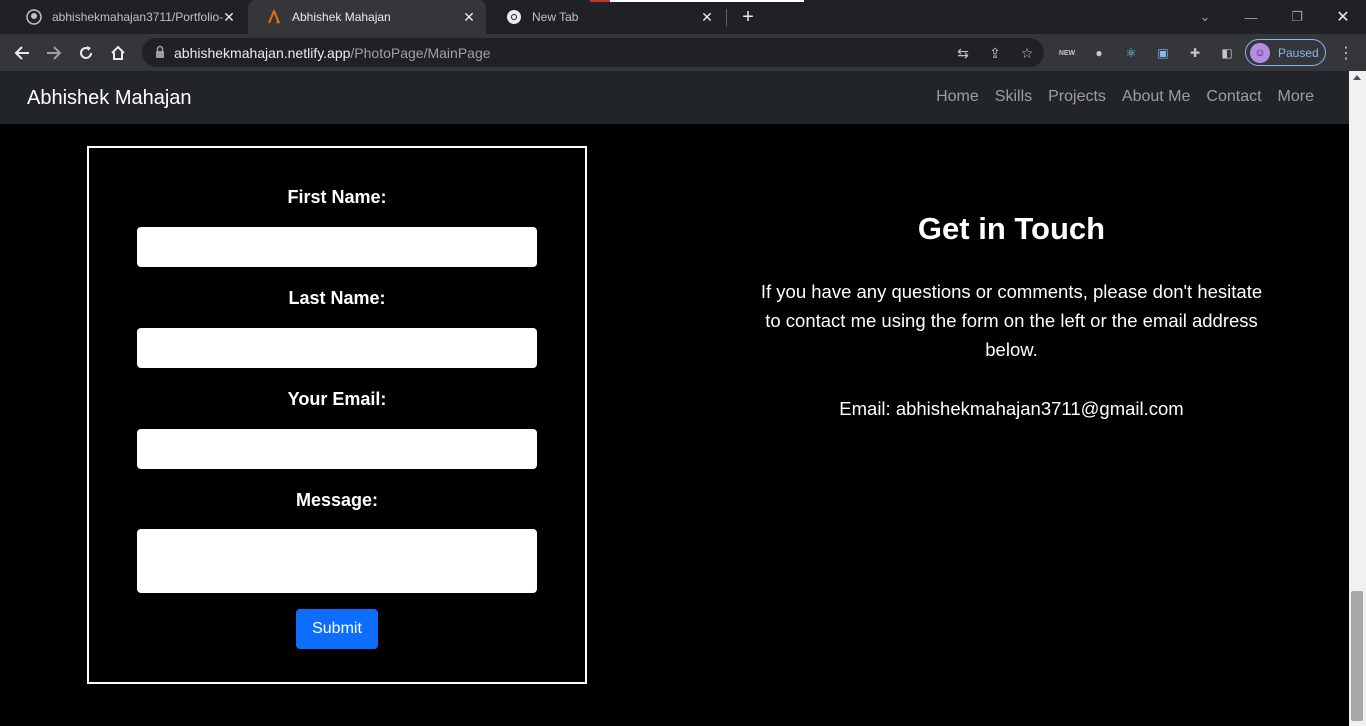 The height and width of the screenshot is (726, 1366). Describe the element at coordinates (262, 53) in the screenshot. I see `url-host: abhishekmahajan.netlify.app` at that location.